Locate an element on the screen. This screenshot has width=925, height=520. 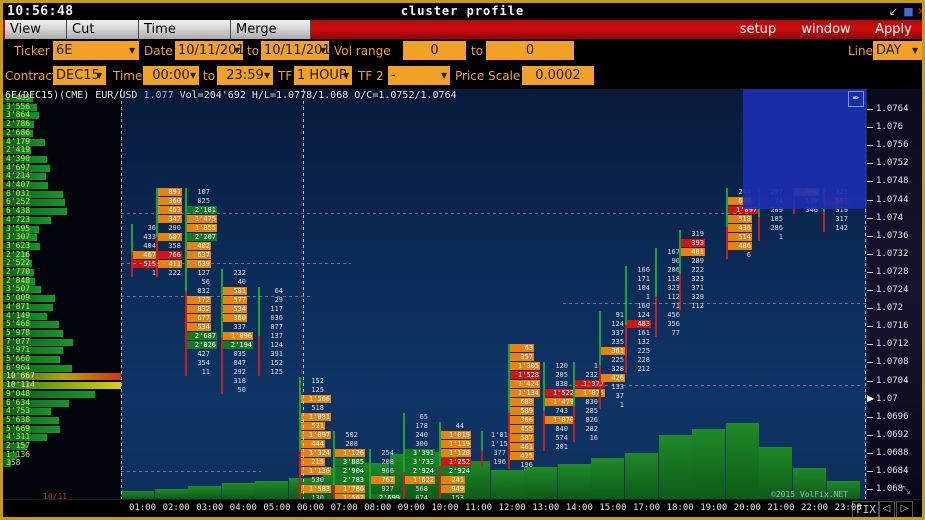
footprint-cell: 185 is located at coordinates (772, 219).